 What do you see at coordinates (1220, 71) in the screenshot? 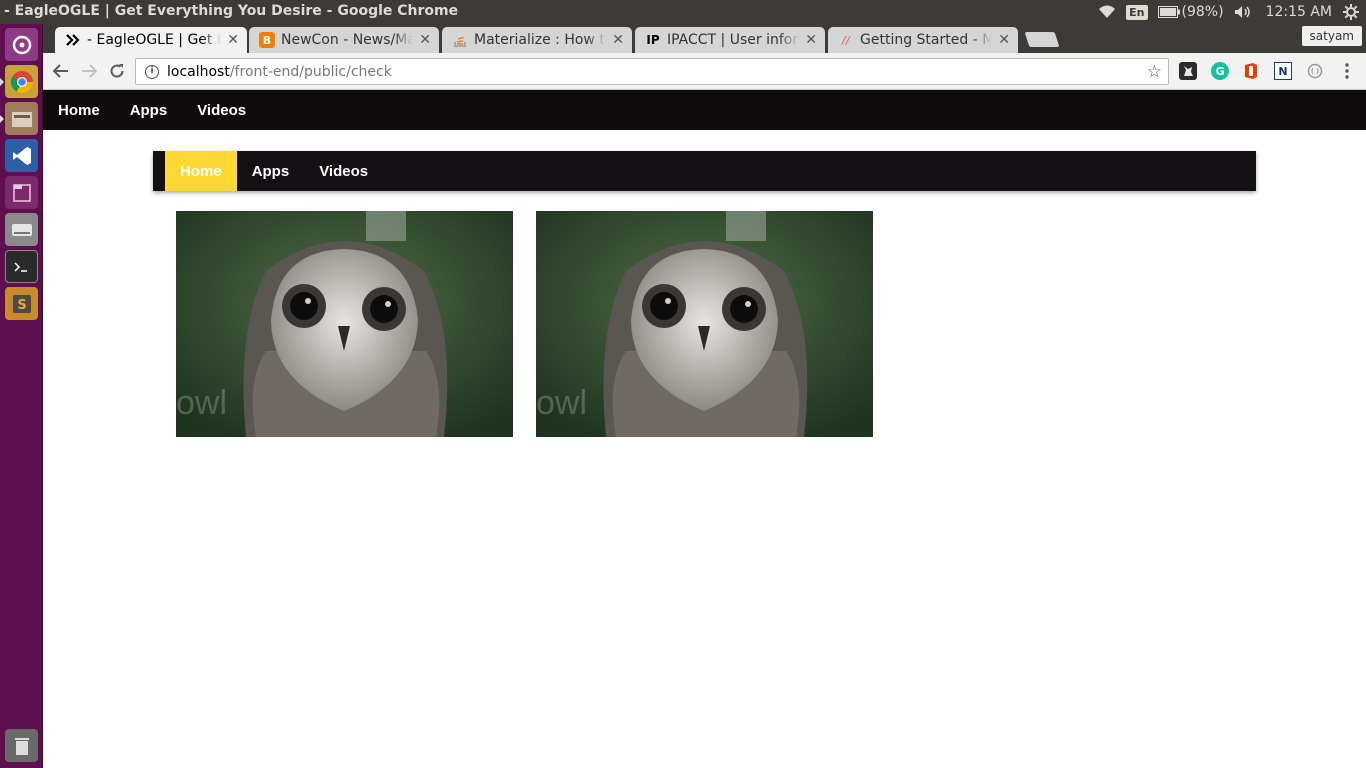
I see `grammarly-icon: G` at bounding box center [1220, 71].